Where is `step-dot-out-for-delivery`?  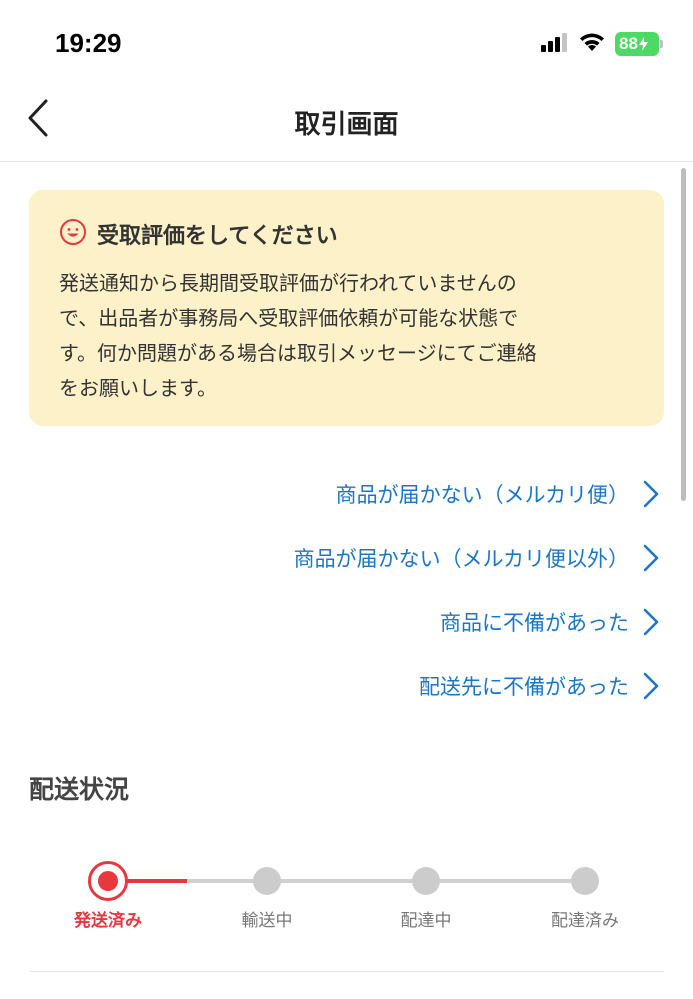
step-dot-out-for-delivery is located at coordinates (426, 881).